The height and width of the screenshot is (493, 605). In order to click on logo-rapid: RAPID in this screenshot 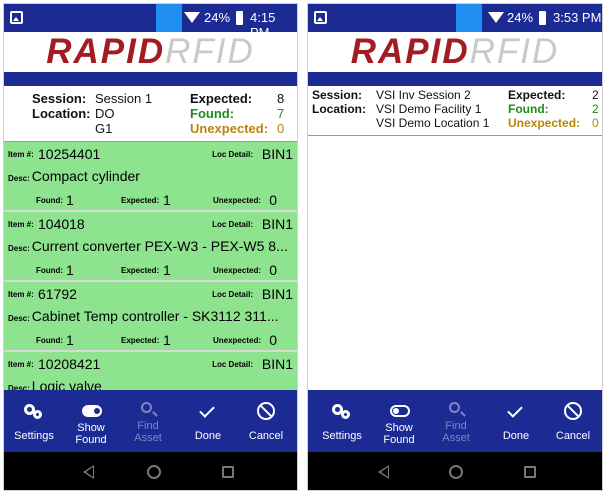, I will do `click(410, 51)`.